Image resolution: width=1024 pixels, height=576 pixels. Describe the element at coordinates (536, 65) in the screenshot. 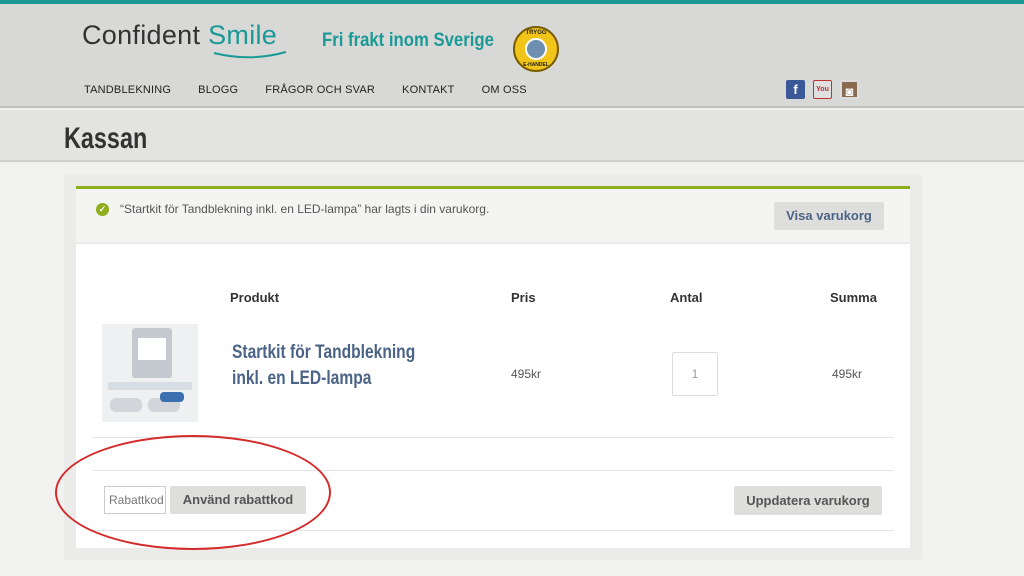

I see `badge-bottom-text: E-HANDEL` at that location.